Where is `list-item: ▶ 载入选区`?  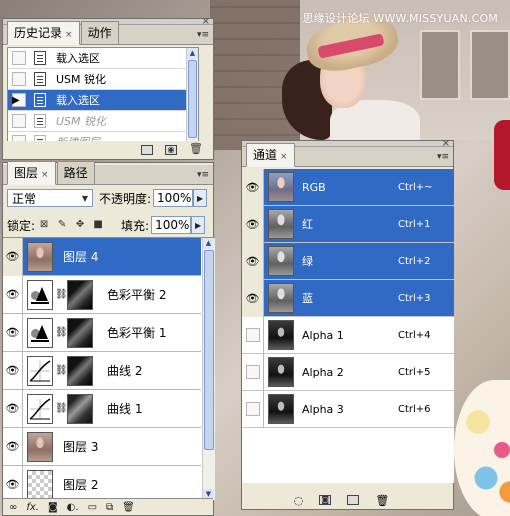 list-item: ▶ 载入选区 is located at coordinates (103, 100).